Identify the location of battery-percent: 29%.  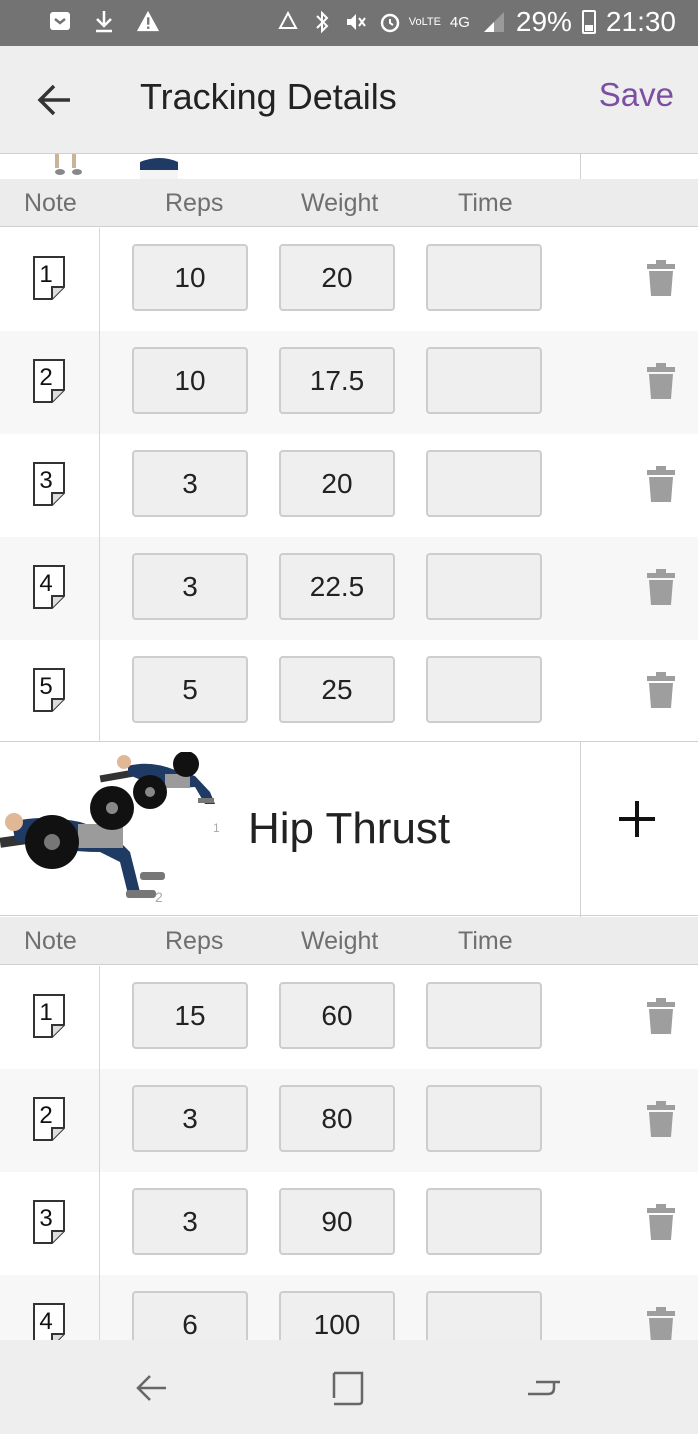
(543, 21).